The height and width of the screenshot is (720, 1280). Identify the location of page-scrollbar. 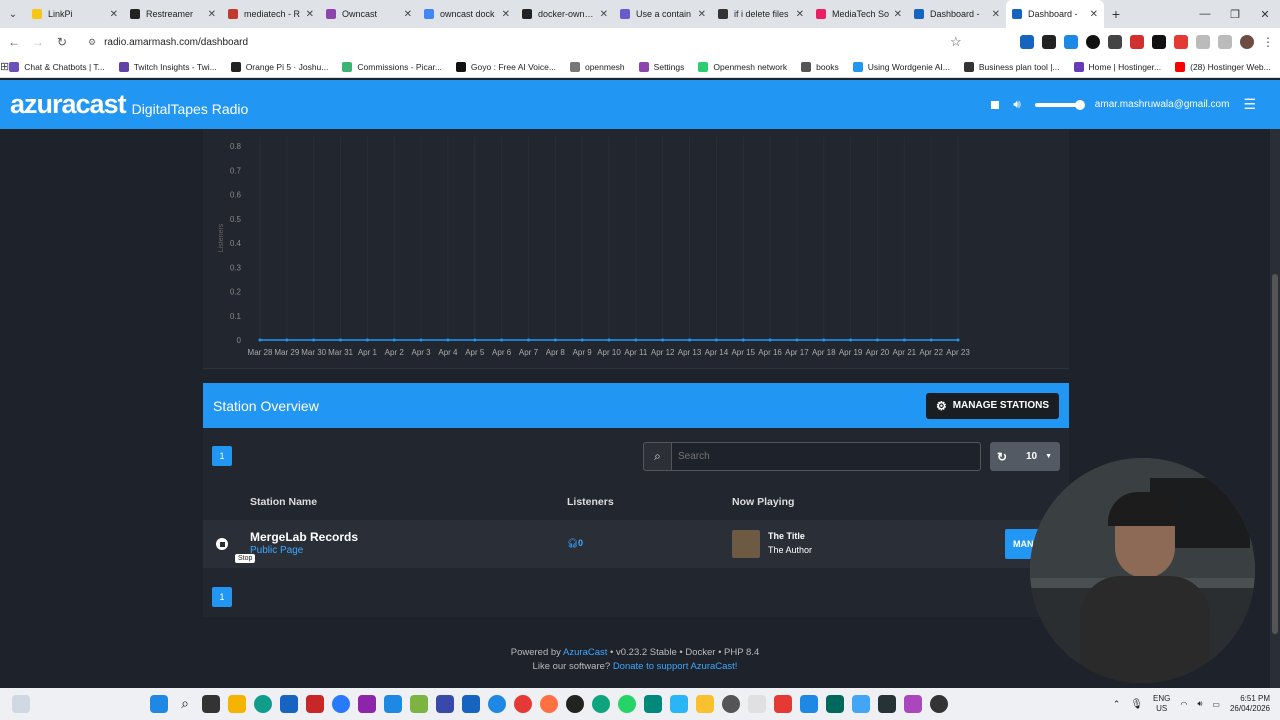
(1275, 408).